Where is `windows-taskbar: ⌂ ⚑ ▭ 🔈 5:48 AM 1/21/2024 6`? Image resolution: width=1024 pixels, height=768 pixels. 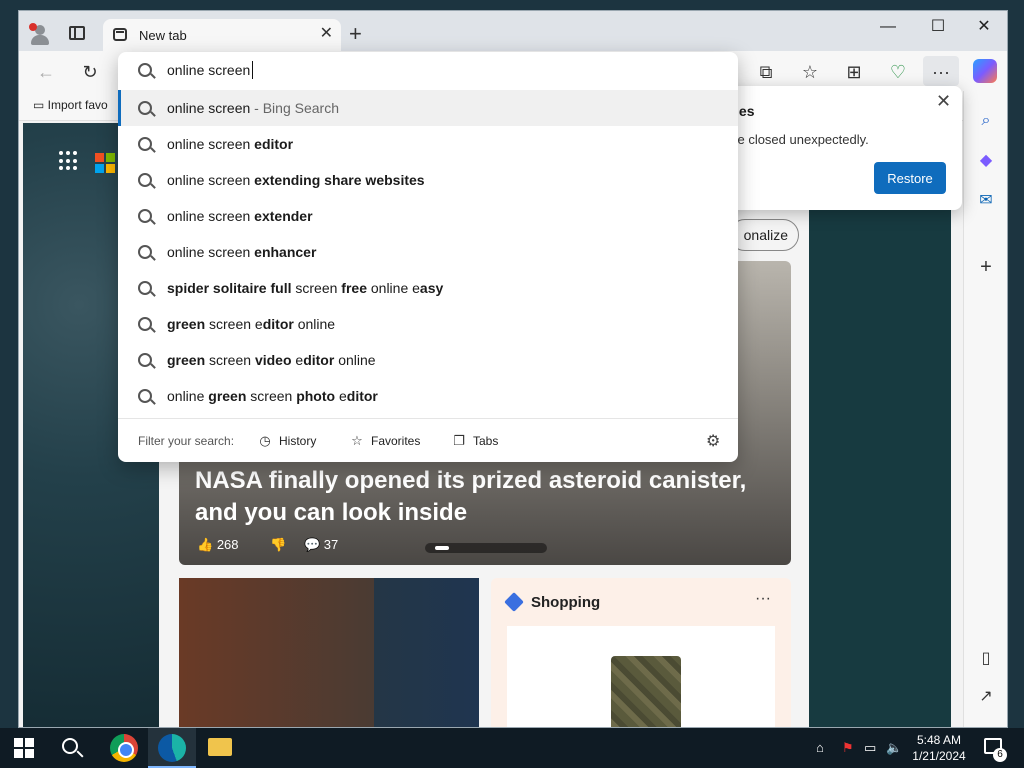
windows-taskbar: ⌂ ⚑ ▭ 🔈 5:48 AM 1/21/2024 6 is located at coordinates (512, 748).